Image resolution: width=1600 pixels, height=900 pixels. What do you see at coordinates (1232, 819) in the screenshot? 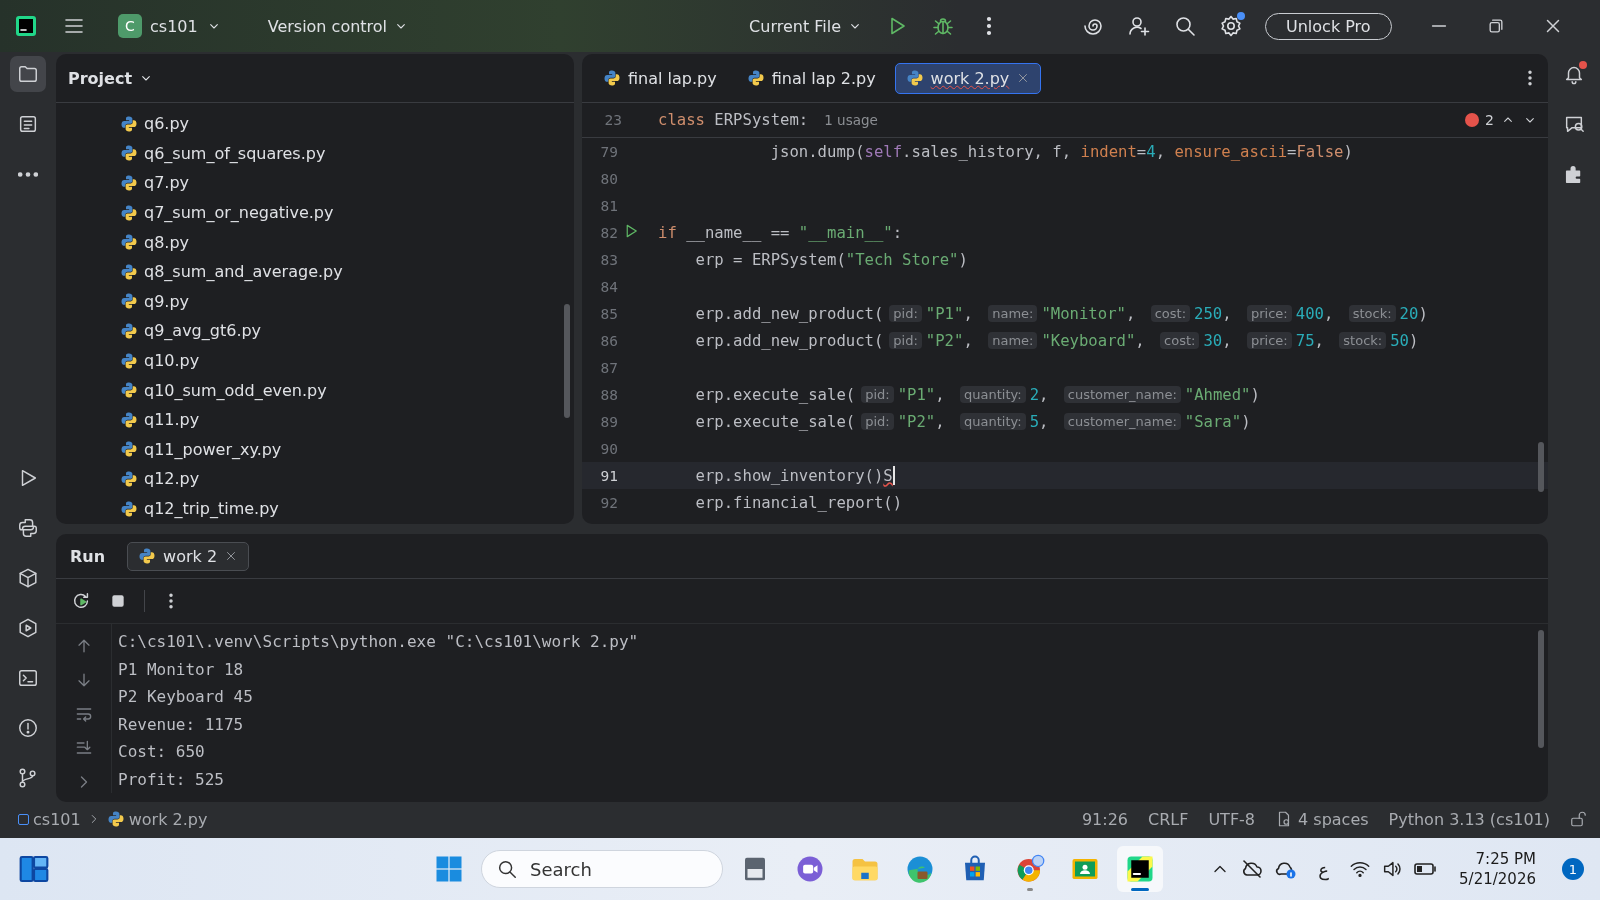
I see `status-item: UTF-8` at bounding box center [1232, 819].